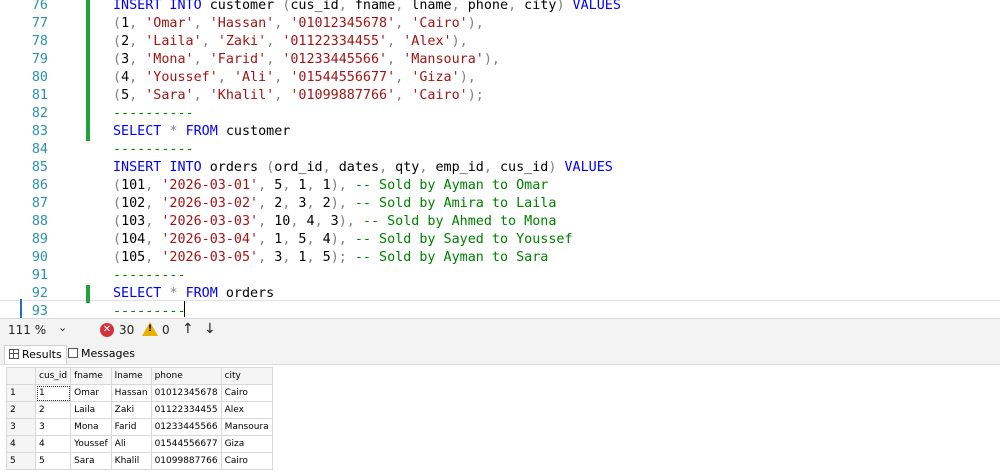 The image size is (1000, 474). Describe the element at coordinates (254, 77) in the screenshot. I see `code-token: 'Ali'` at that location.